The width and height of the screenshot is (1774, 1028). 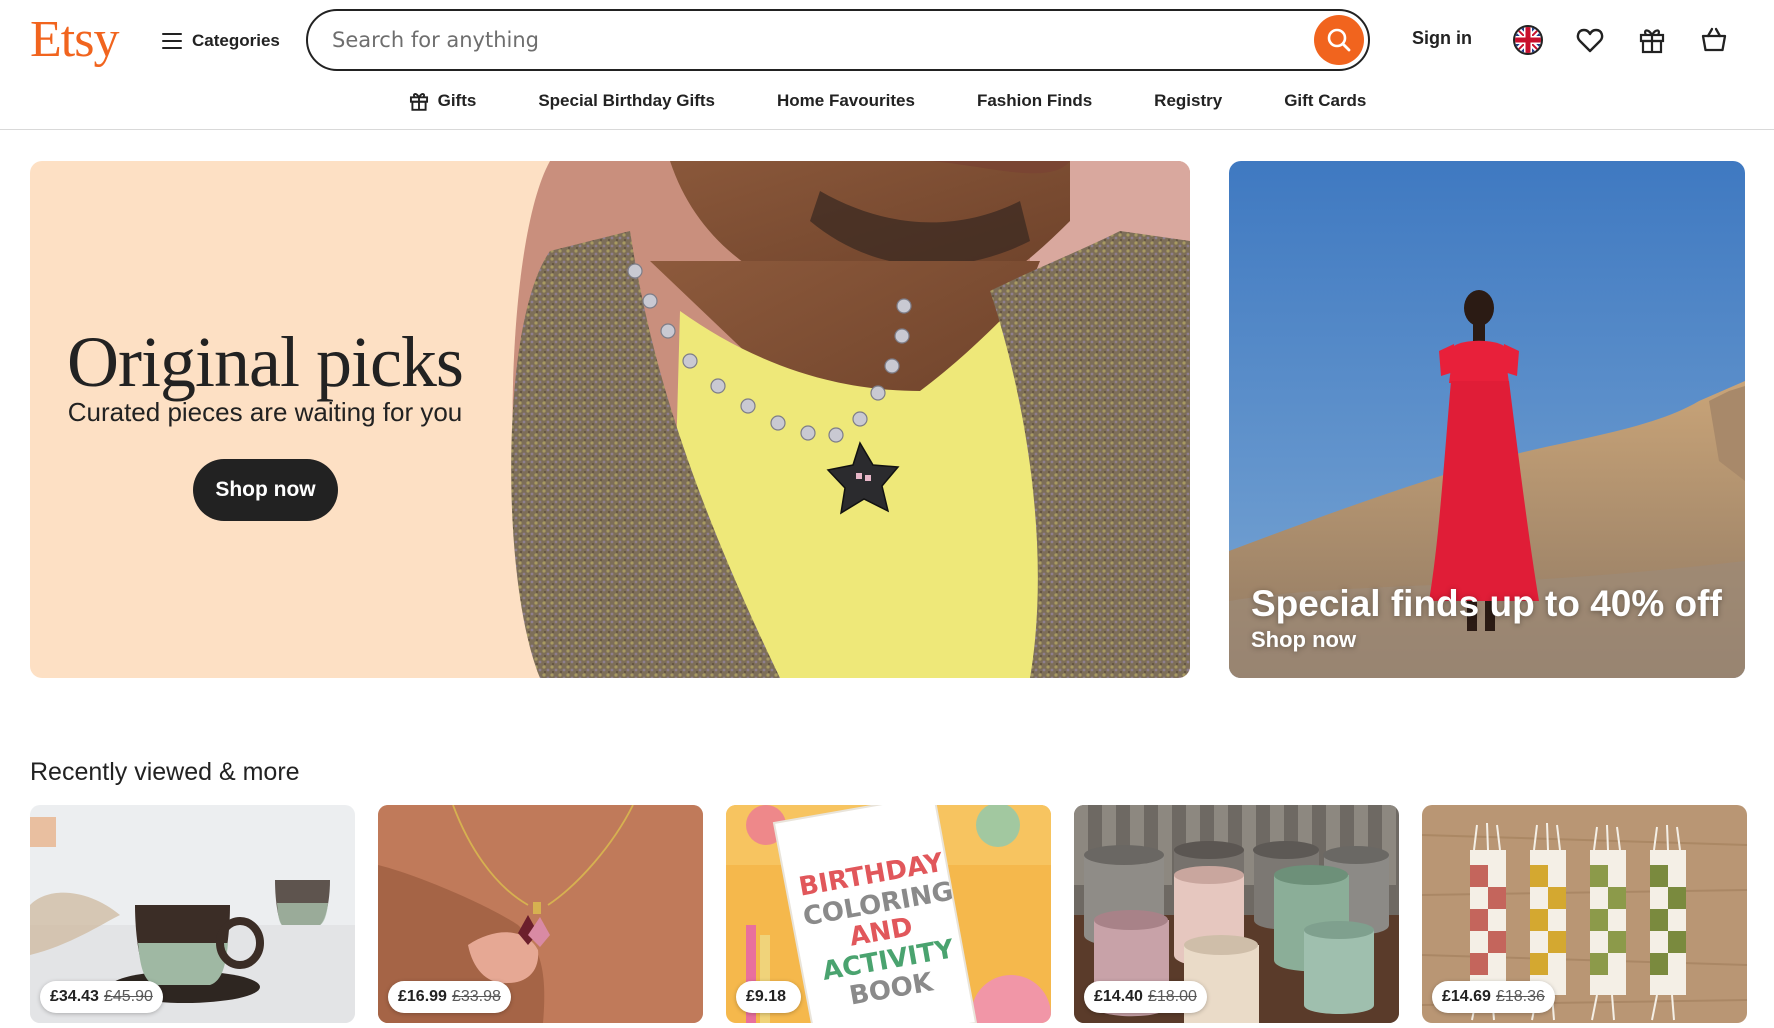 I want to click on etsy-logo: Etsy, so click(x=74, y=40).